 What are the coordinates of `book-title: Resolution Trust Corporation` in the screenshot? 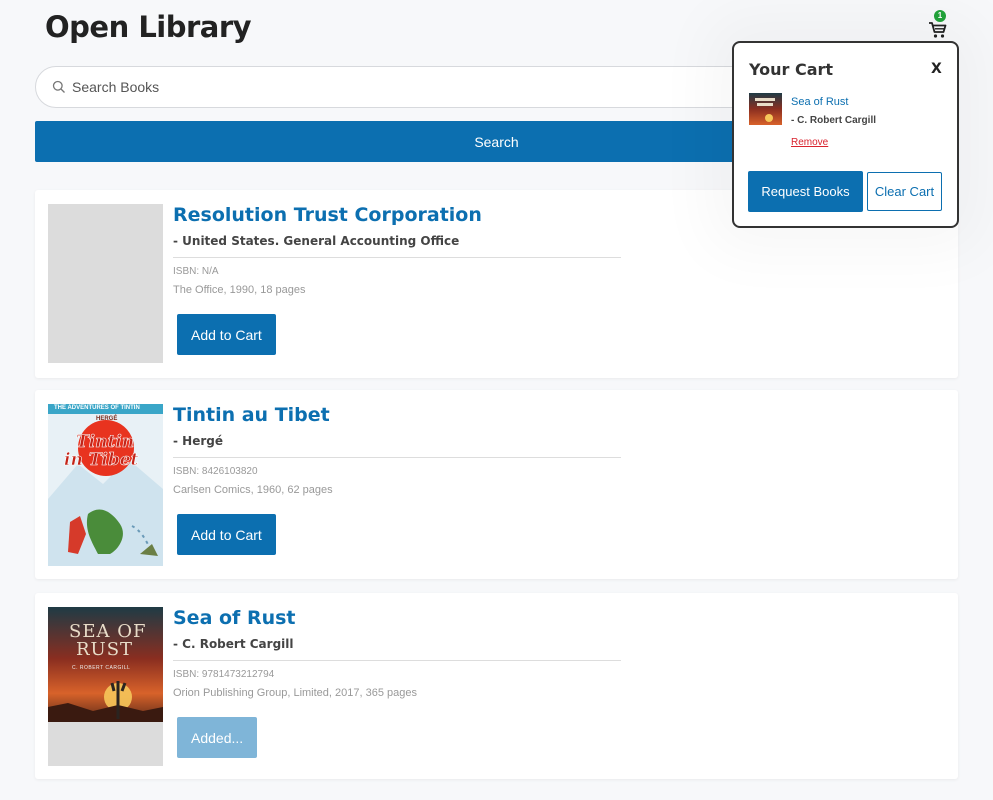 It's located at (327, 215).